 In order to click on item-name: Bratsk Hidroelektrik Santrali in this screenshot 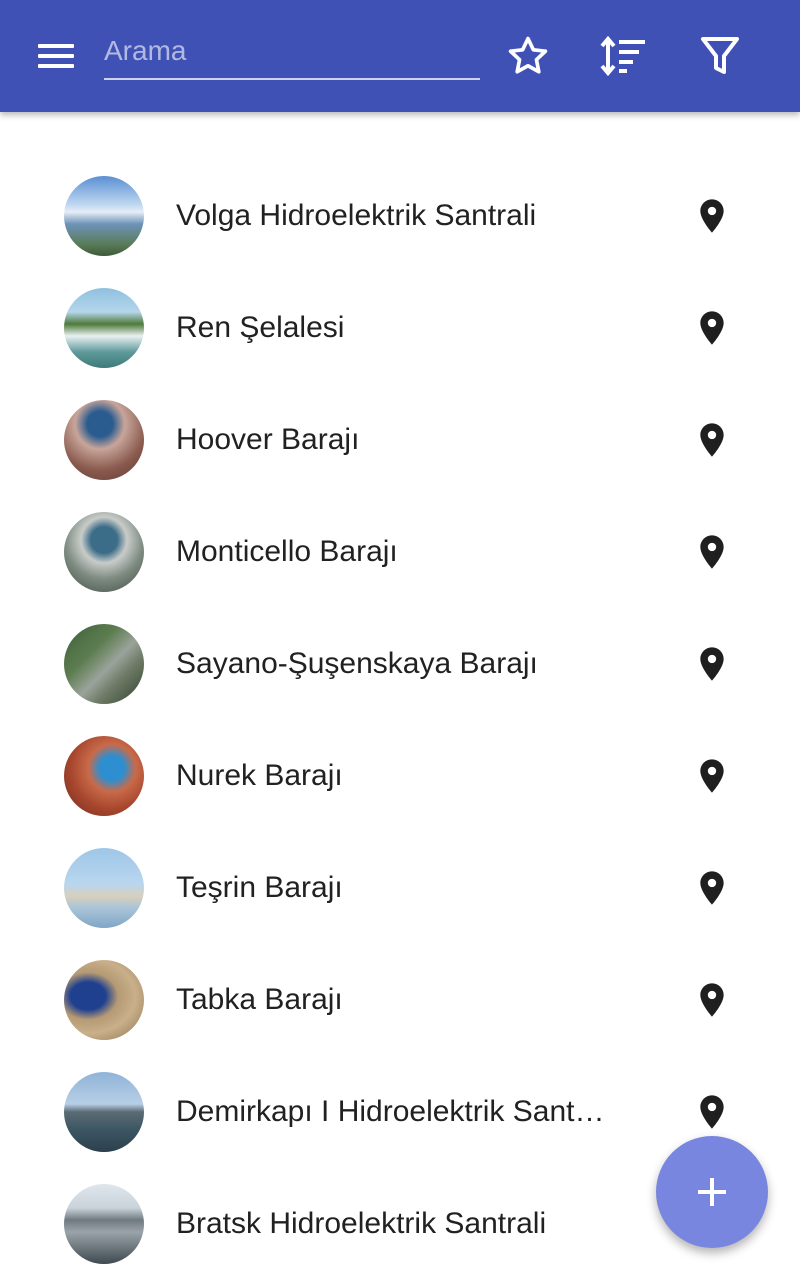, I will do `click(361, 1223)`.